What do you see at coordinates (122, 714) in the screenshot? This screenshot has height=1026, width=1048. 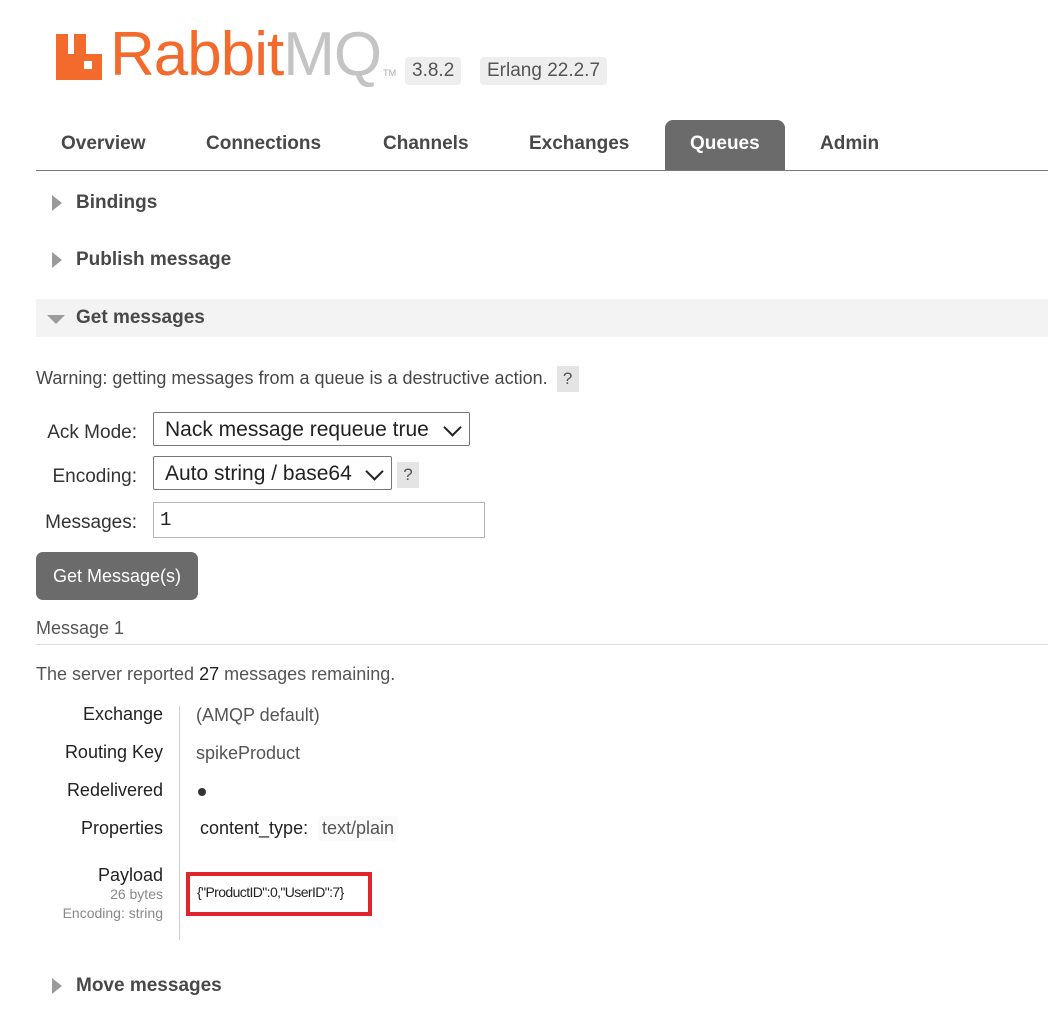 I see `exchange-label: Exchange` at bounding box center [122, 714].